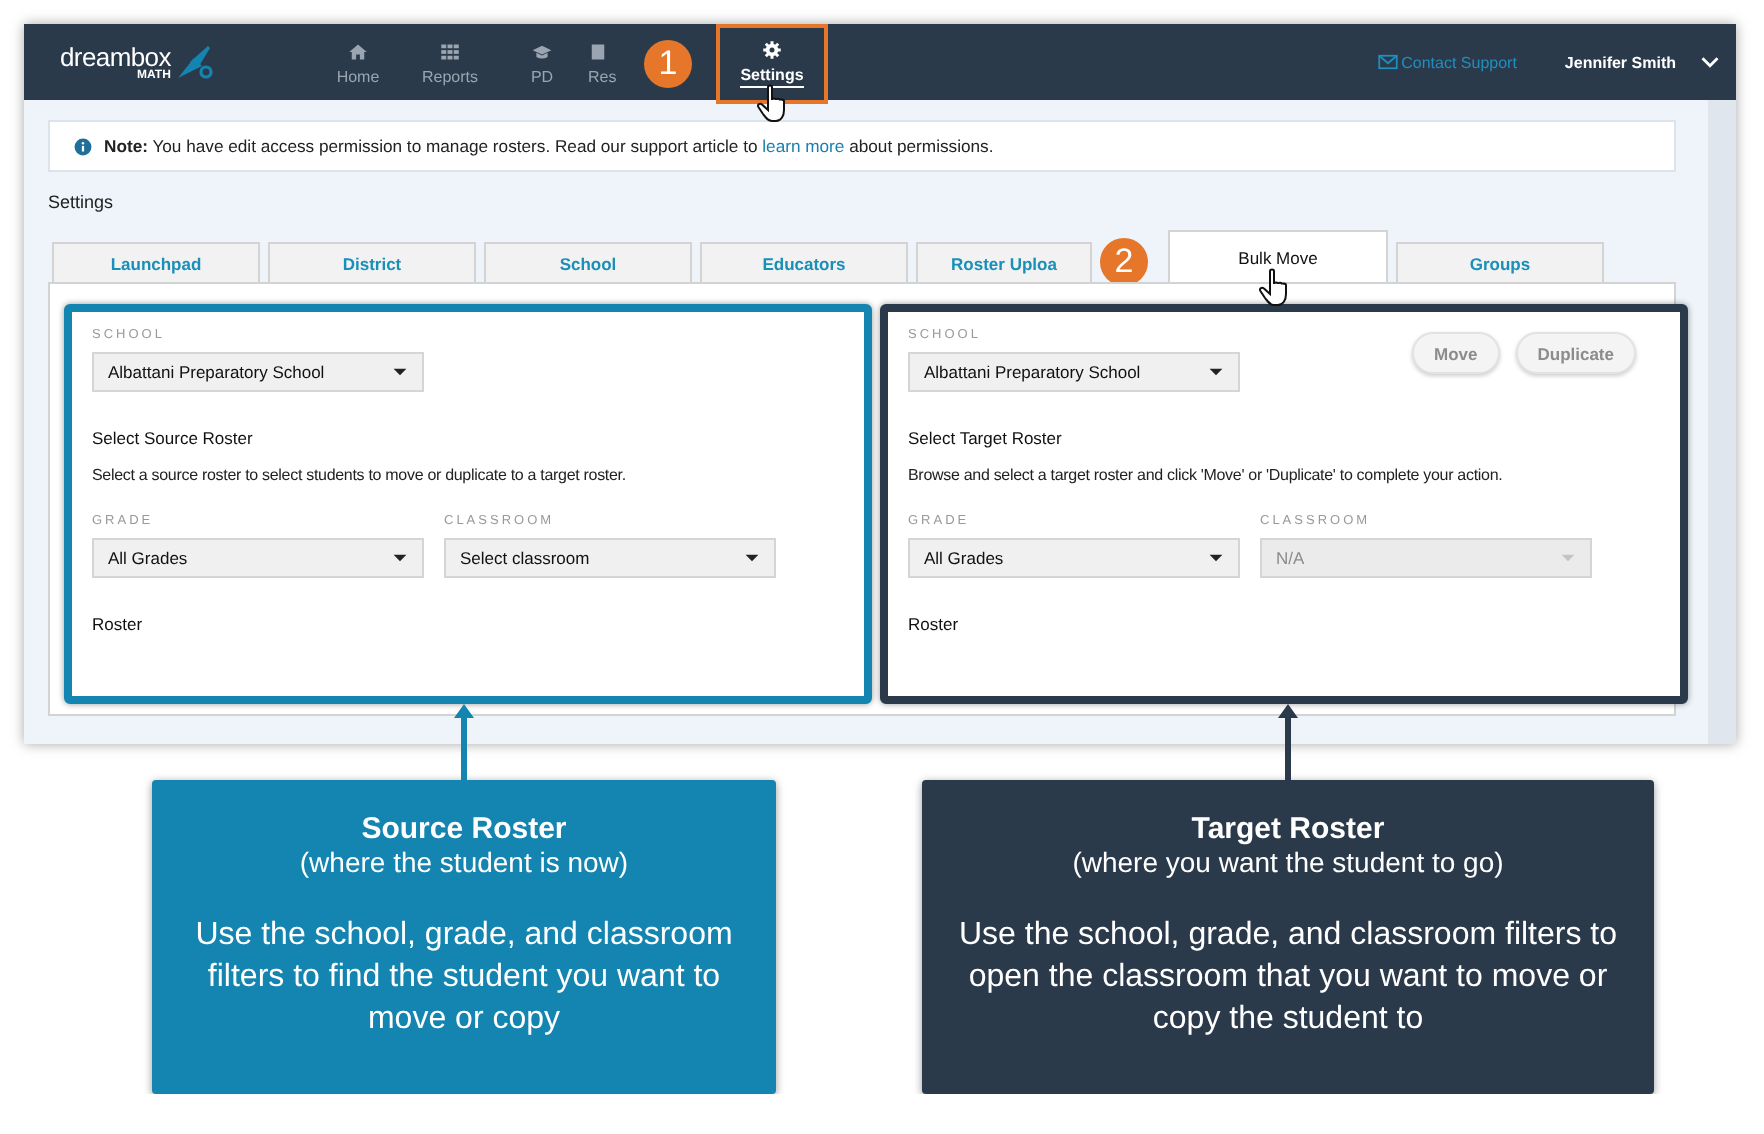 Image resolution: width=1764 pixels, height=1134 pixels. What do you see at coordinates (173, 438) in the screenshot?
I see `roster-heading: Select Source Roster` at bounding box center [173, 438].